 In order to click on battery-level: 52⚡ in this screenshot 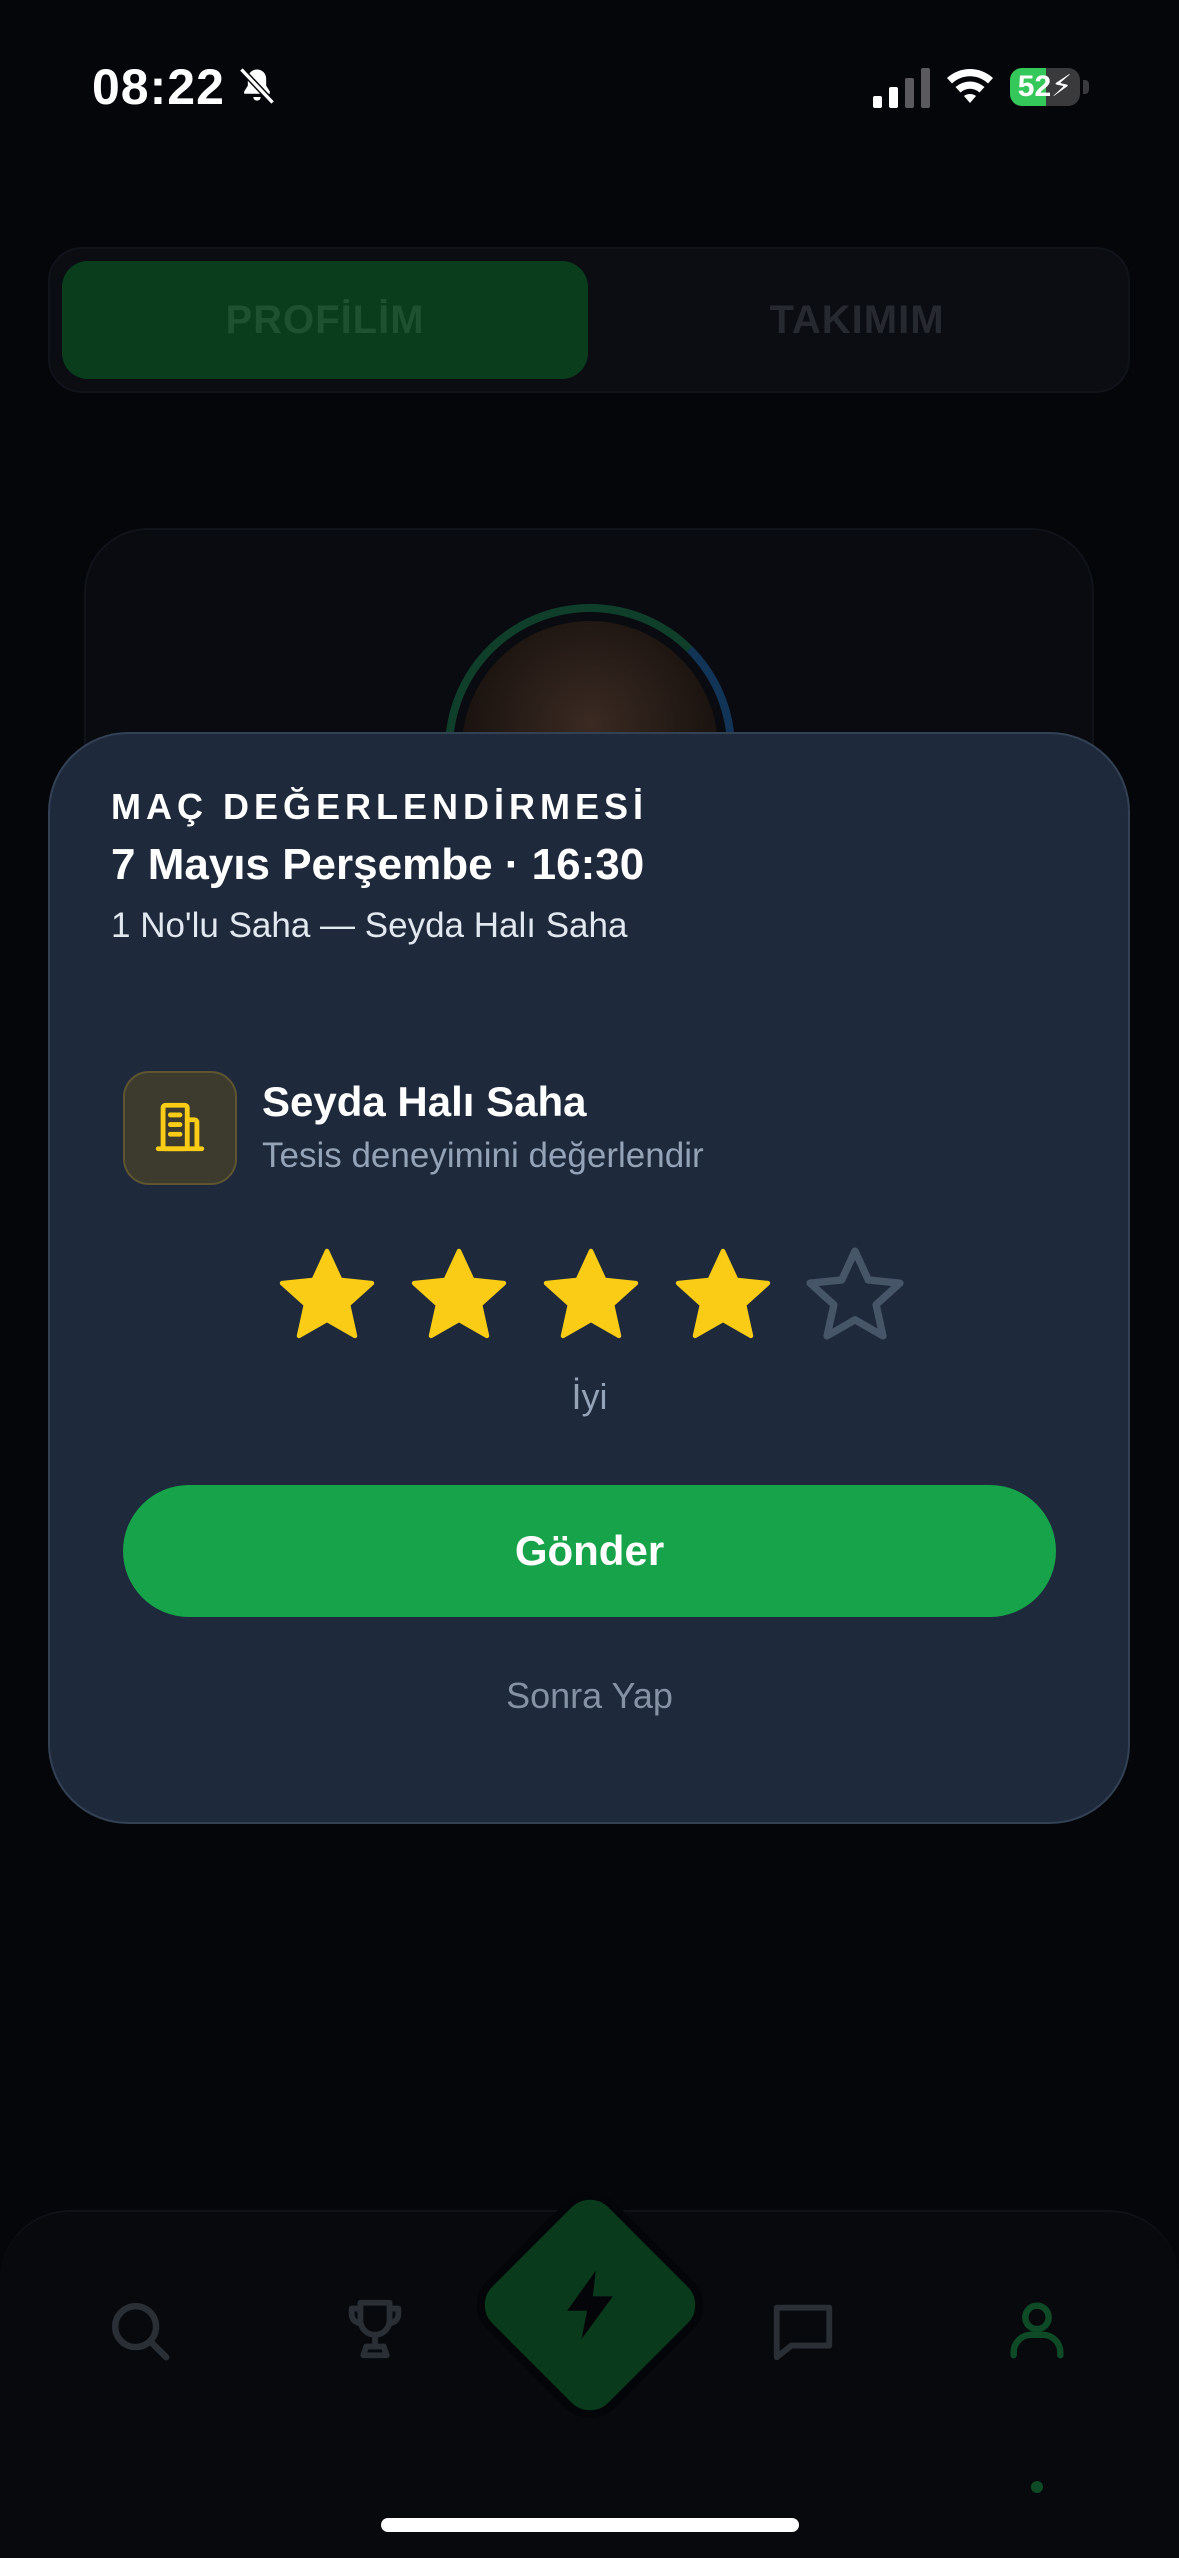, I will do `click(1045, 86)`.